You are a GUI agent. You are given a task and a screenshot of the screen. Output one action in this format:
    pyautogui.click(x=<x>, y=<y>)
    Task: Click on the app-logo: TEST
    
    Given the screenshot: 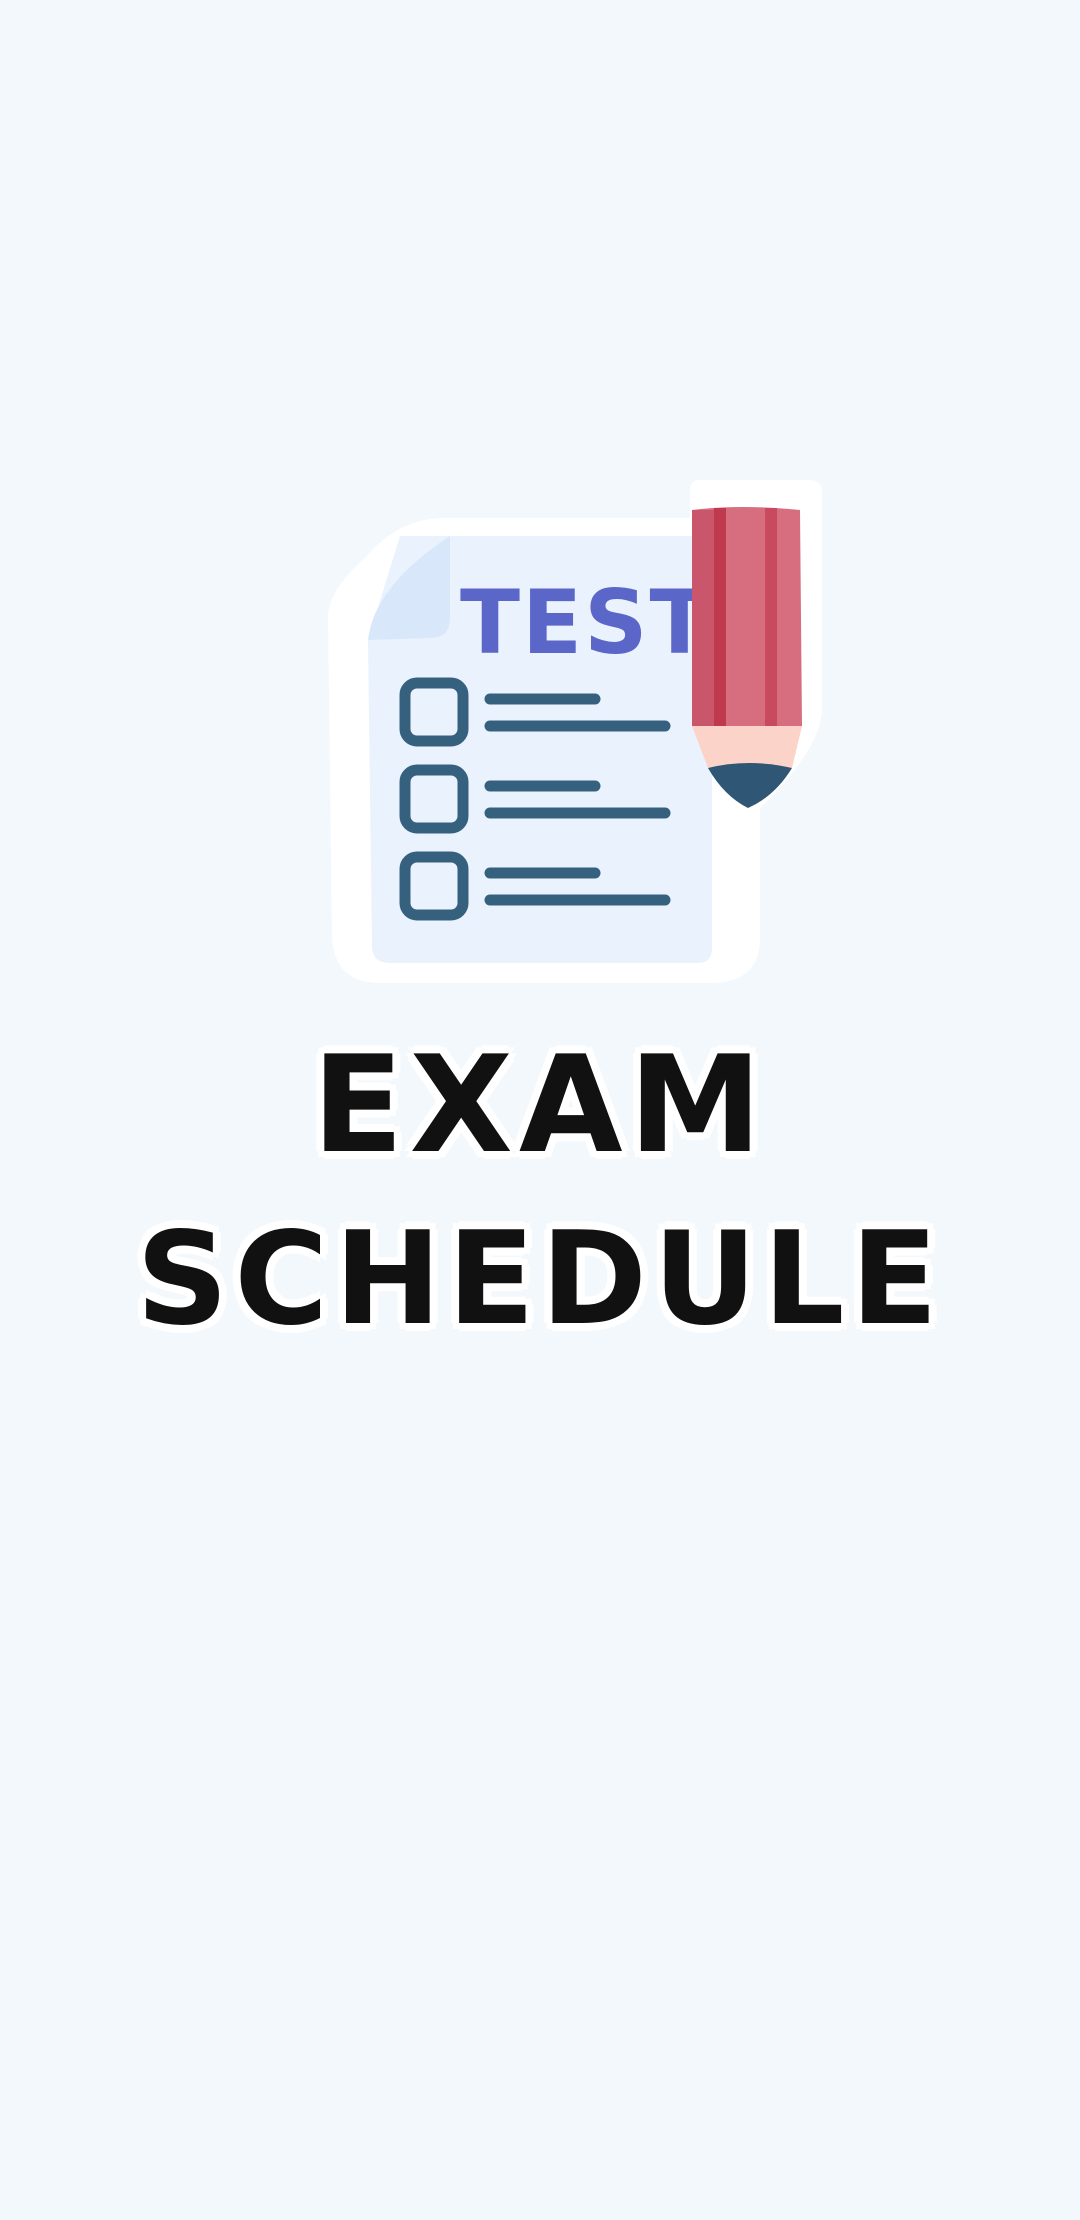 What is the action you would take?
    pyautogui.click(x=575, y=738)
    